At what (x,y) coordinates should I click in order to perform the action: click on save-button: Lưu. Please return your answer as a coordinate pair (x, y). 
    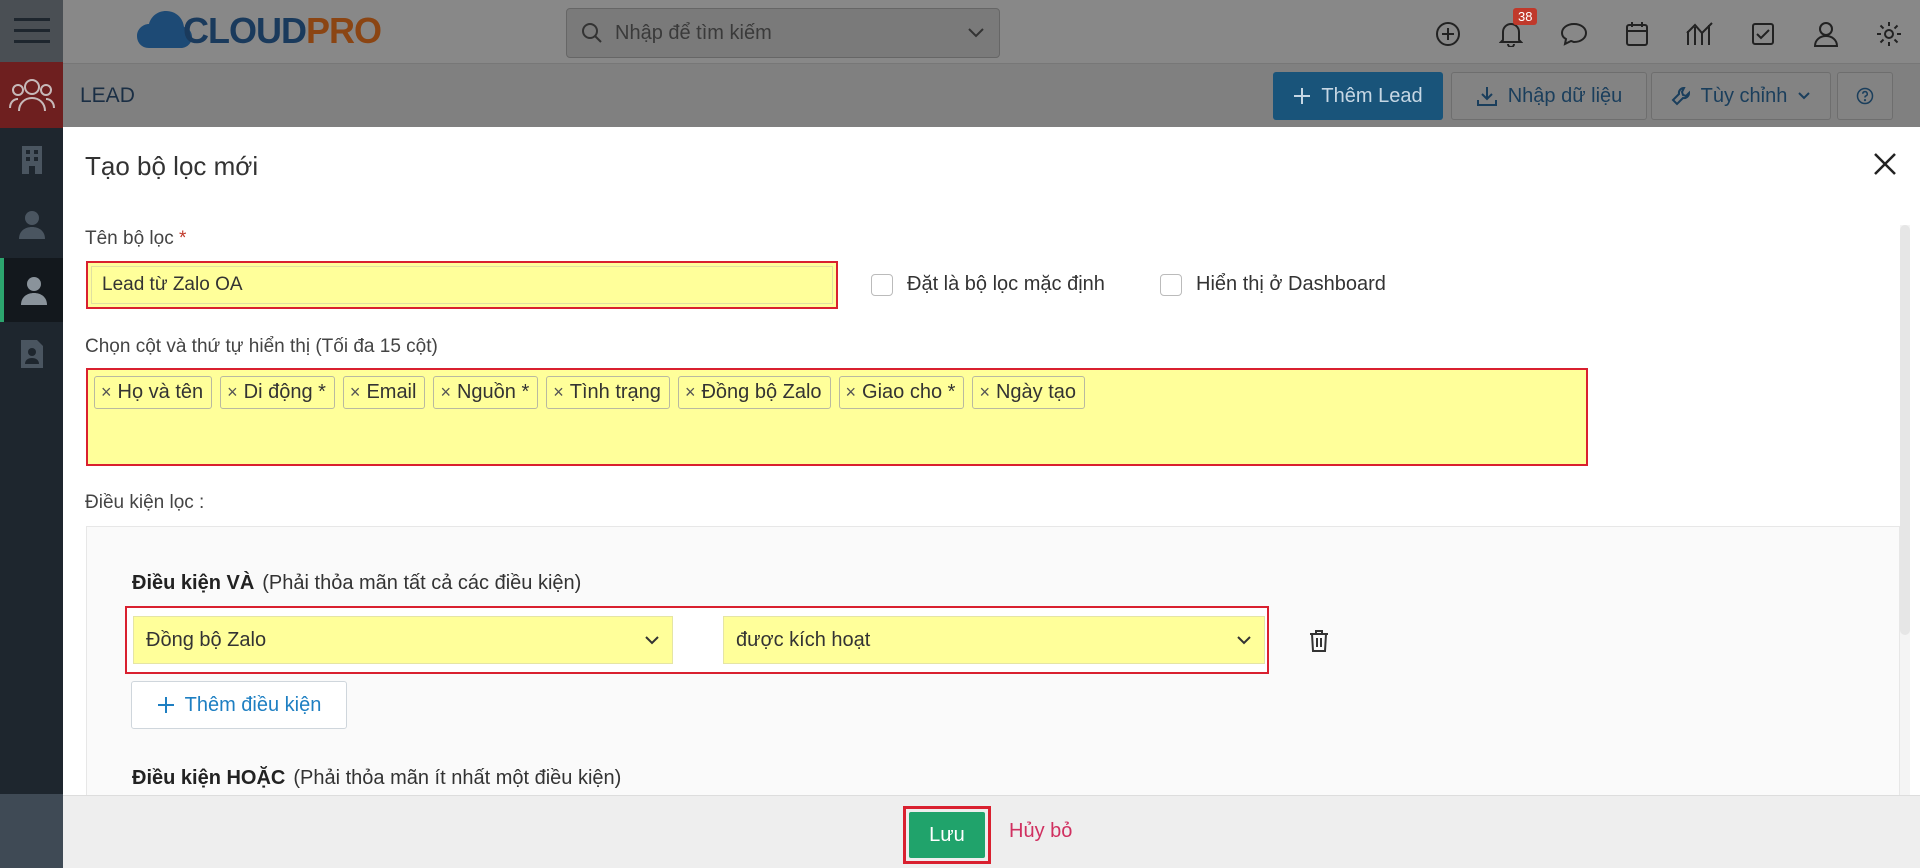
    Looking at the image, I should click on (947, 835).